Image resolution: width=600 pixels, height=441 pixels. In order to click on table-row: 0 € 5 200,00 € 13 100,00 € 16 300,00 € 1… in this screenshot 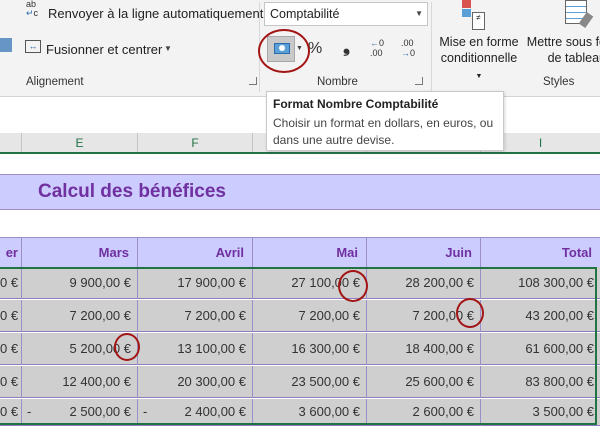, I will do `click(300, 349)`.